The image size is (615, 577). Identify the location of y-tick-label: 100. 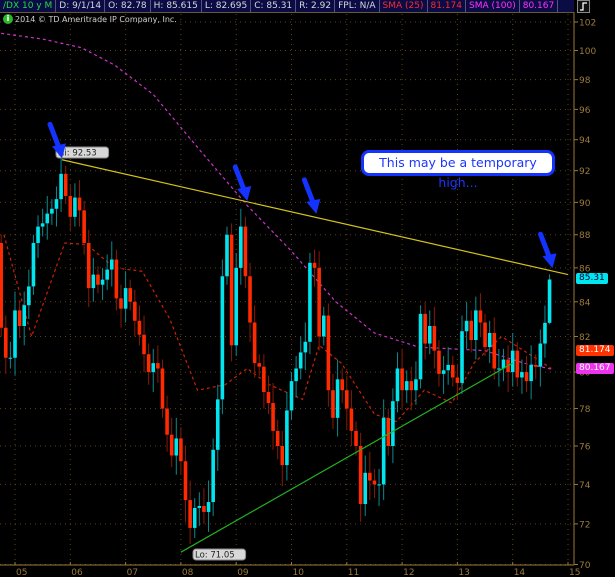
(587, 52).